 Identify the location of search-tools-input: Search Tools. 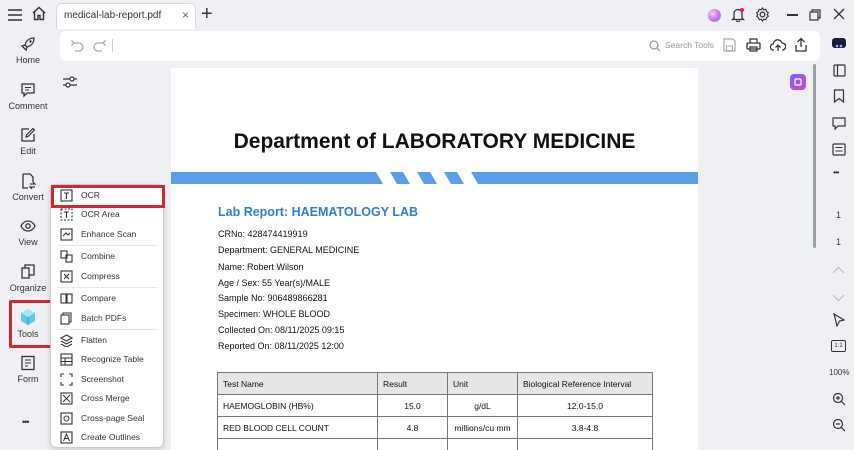
(689, 45).